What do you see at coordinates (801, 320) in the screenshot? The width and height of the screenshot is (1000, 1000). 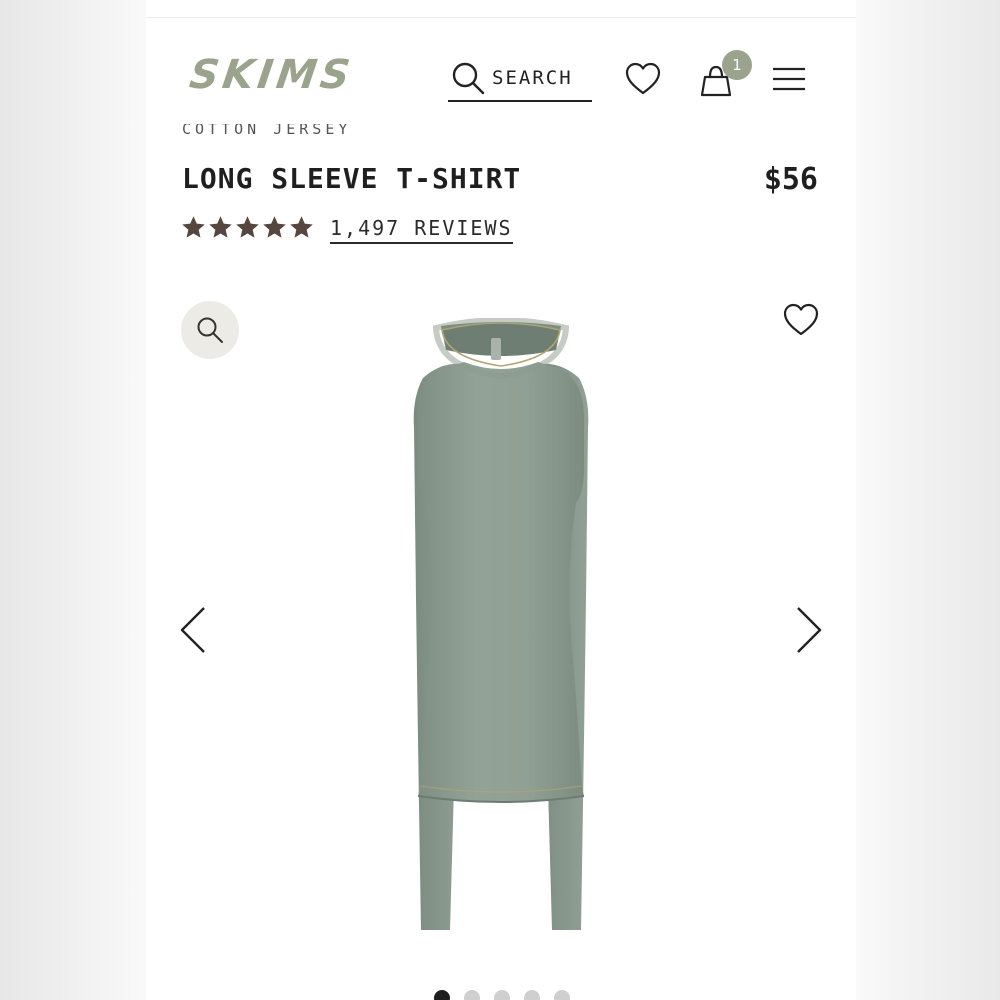 I see `favorite-icon` at bounding box center [801, 320].